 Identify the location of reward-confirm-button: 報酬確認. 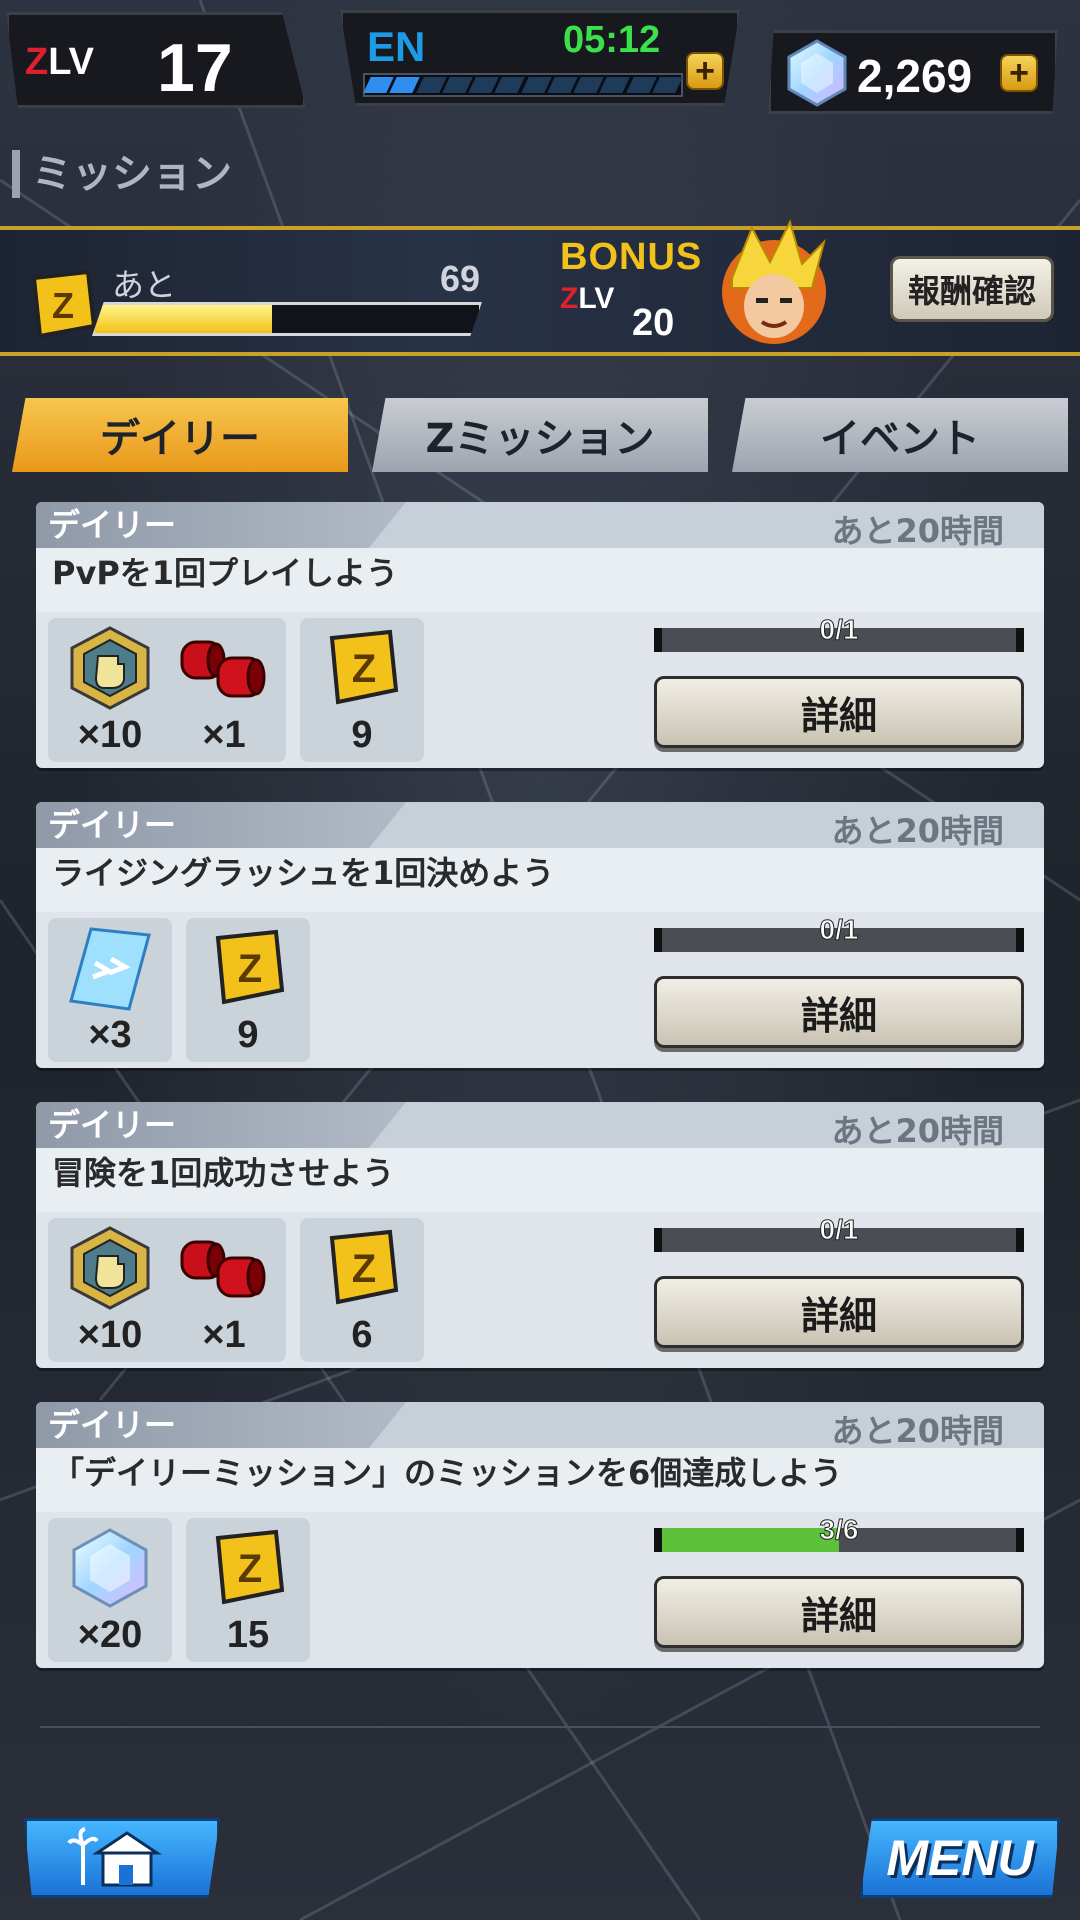
(972, 289).